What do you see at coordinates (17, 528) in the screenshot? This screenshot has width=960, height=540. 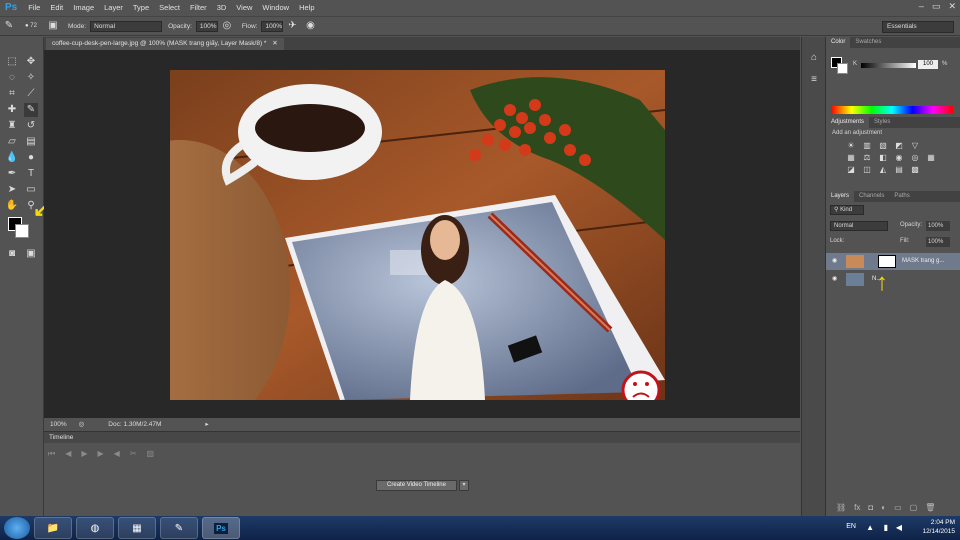 I see `start-button` at bounding box center [17, 528].